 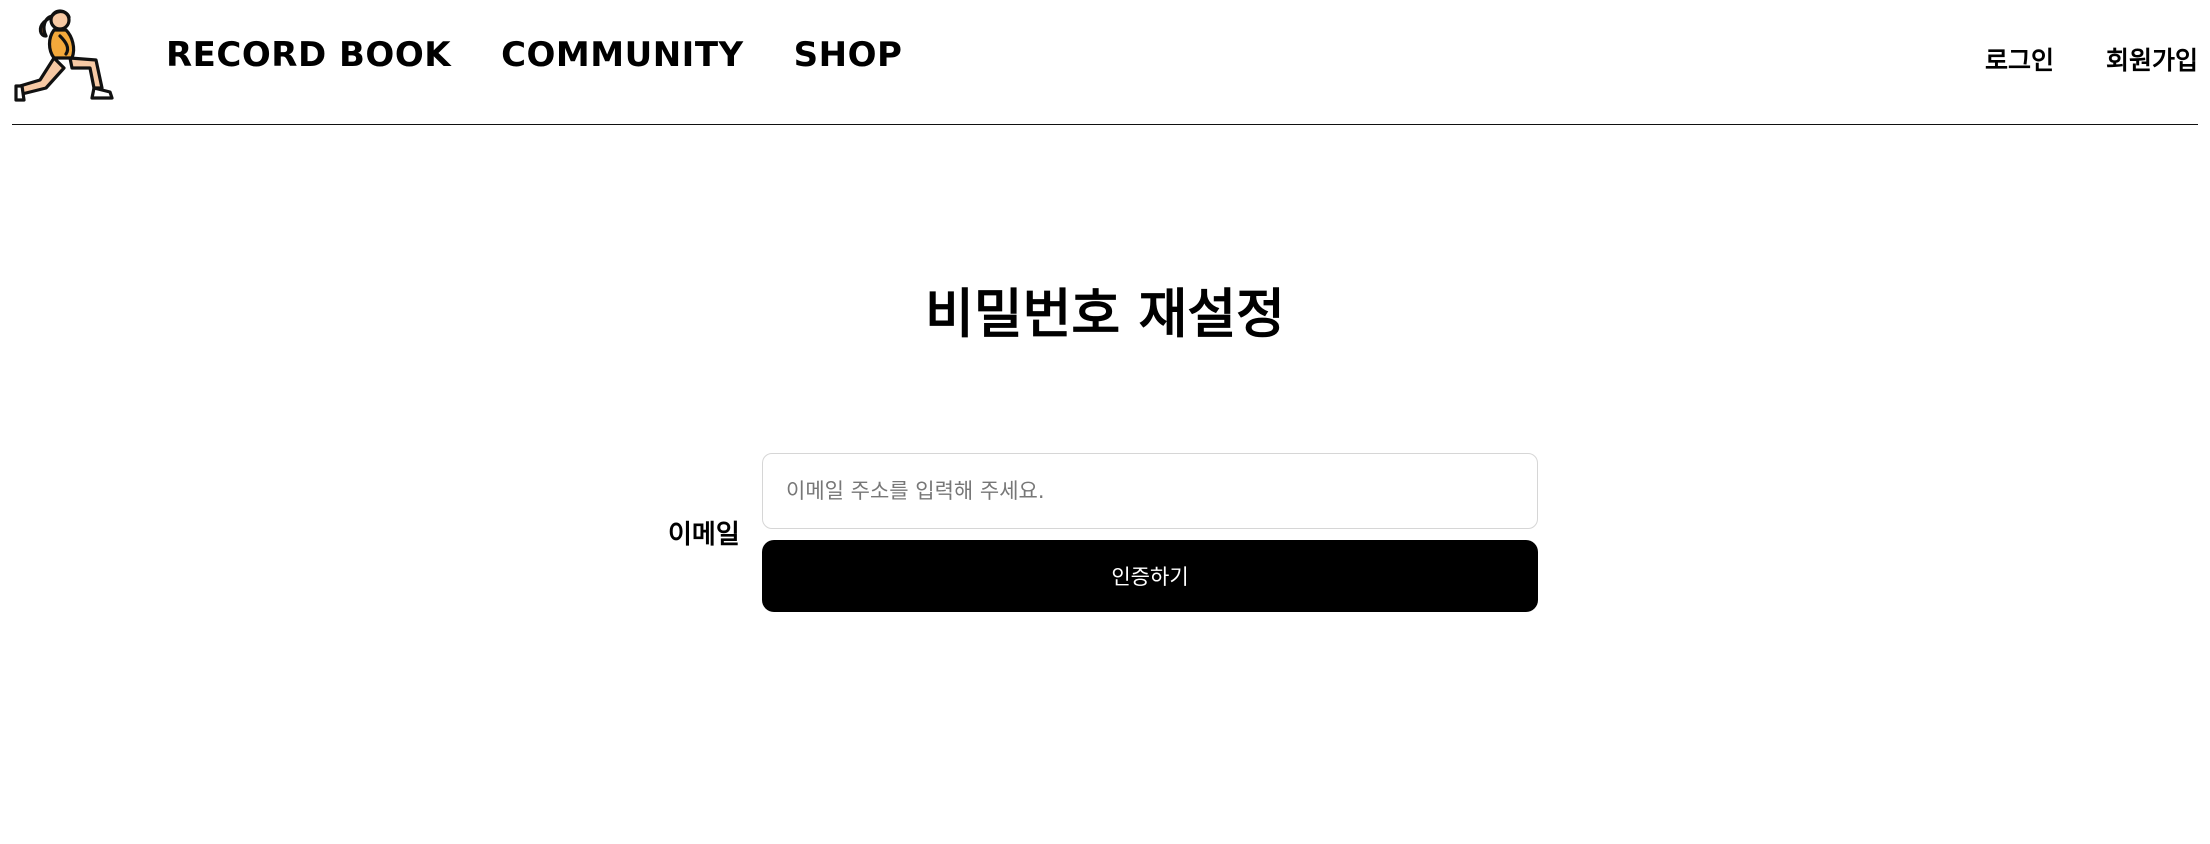 What do you see at coordinates (848, 55) in the screenshot?
I see `nav-shop: SHOP` at bounding box center [848, 55].